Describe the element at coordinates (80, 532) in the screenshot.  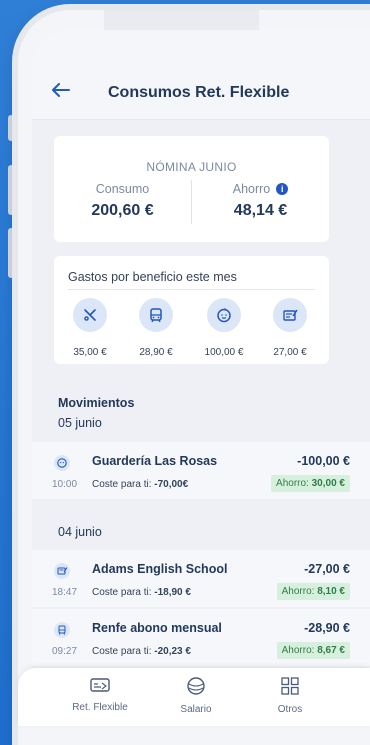
I see `date-header: 04 junio` at that location.